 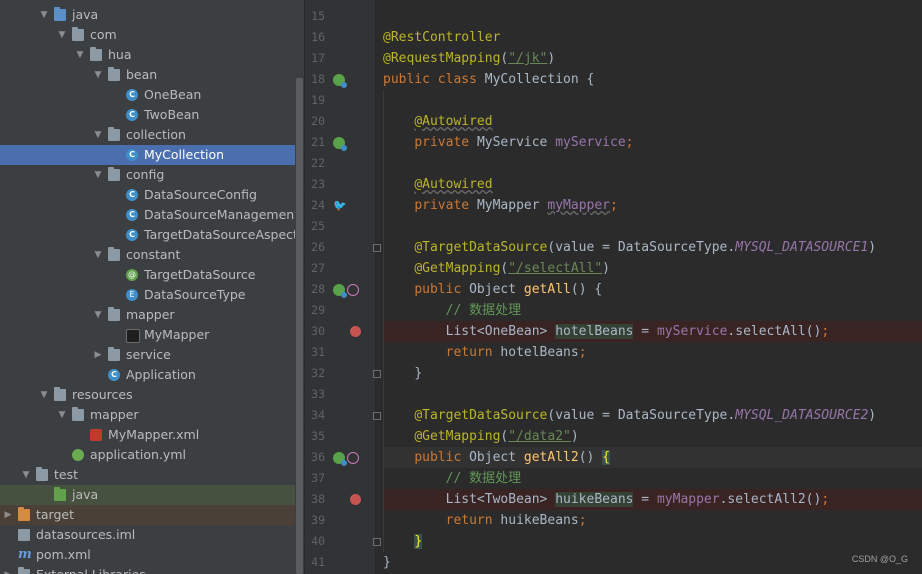 I want to click on tree-item: MyMapper, so click(x=147, y=335).